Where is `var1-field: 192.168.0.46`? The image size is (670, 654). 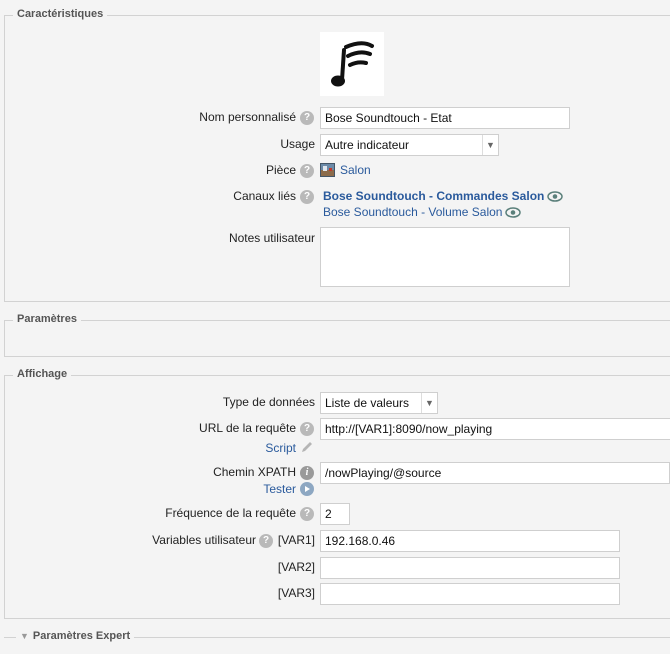 var1-field: 192.168.0.46 is located at coordinates (470, 541).